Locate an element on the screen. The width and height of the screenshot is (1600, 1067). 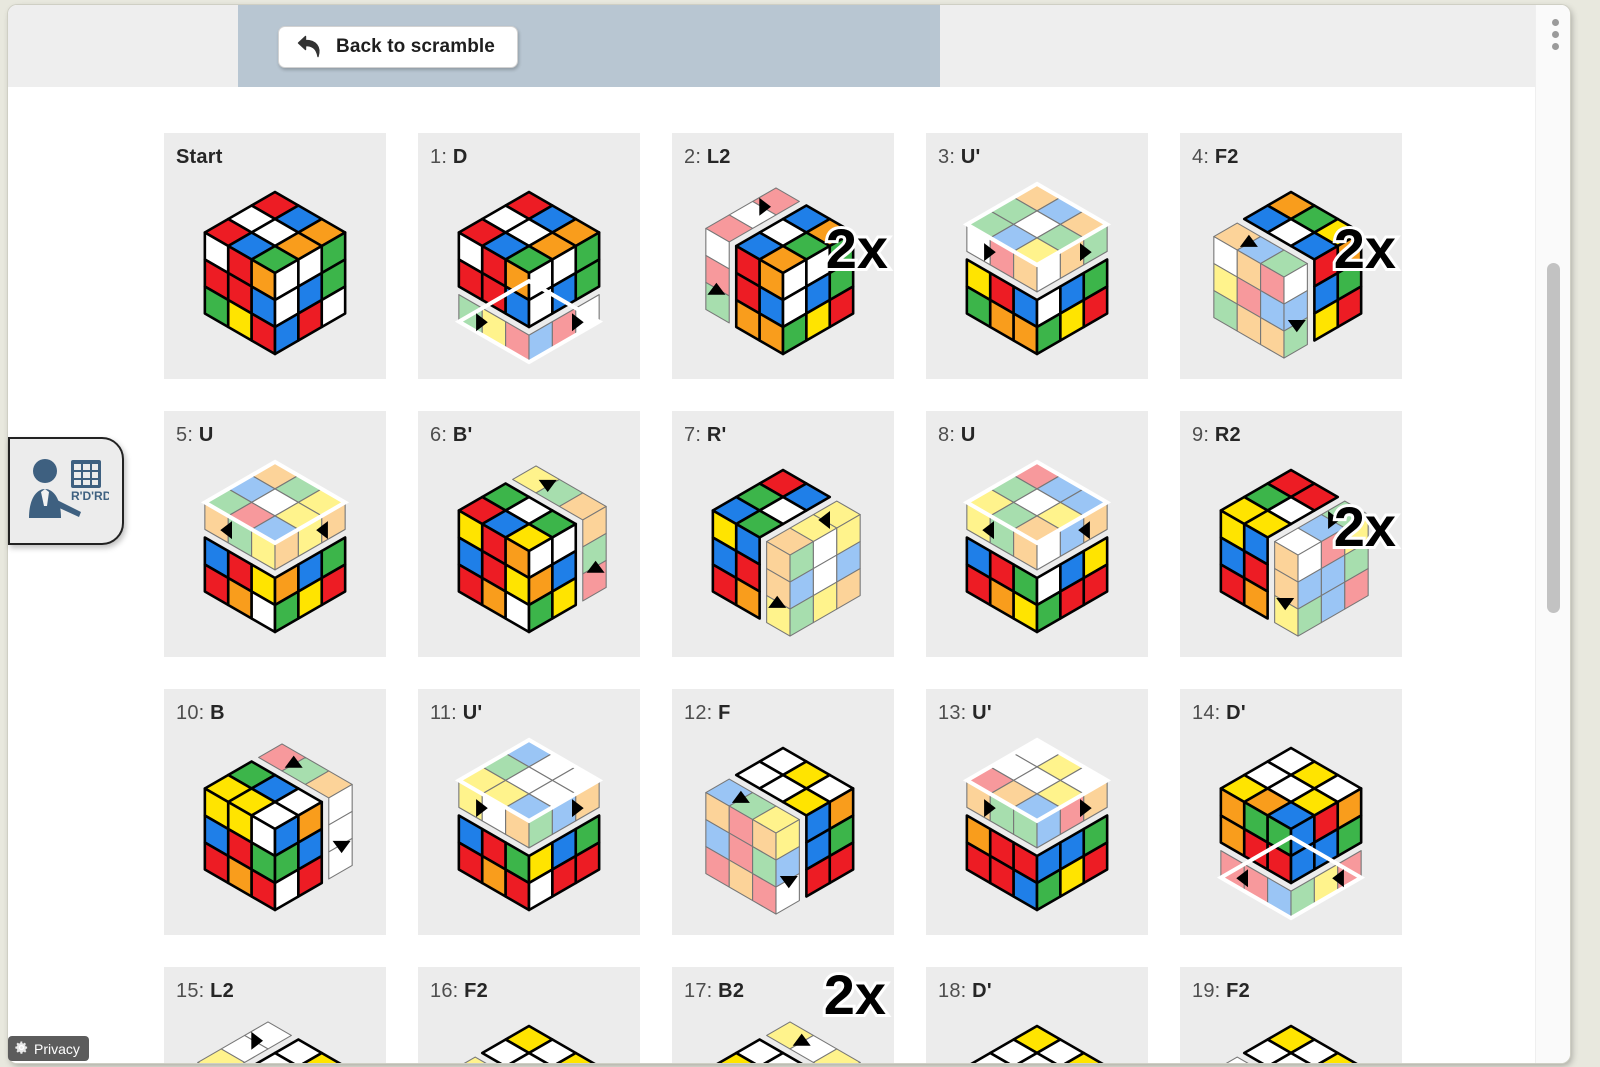
tutorial-side-tab: R'D'RD is located at coordinates (66, 491).